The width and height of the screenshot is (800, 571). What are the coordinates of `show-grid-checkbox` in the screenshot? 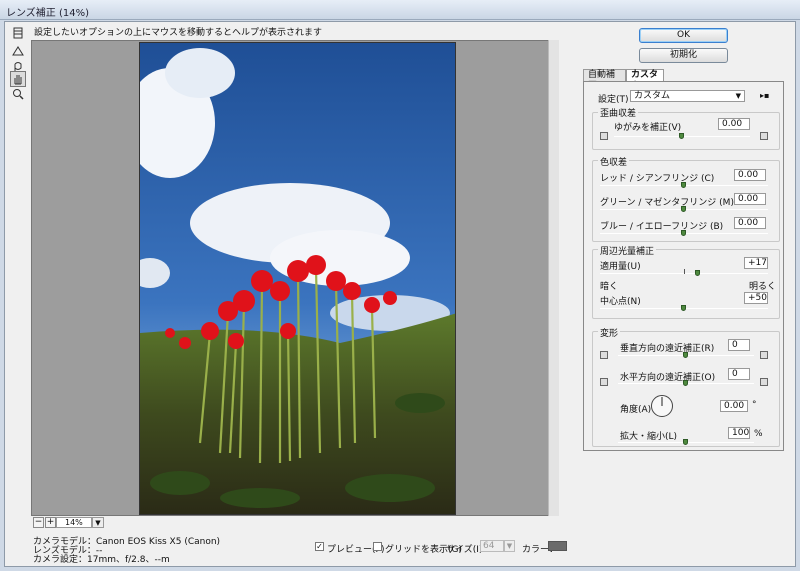 It's located at (377, 546).